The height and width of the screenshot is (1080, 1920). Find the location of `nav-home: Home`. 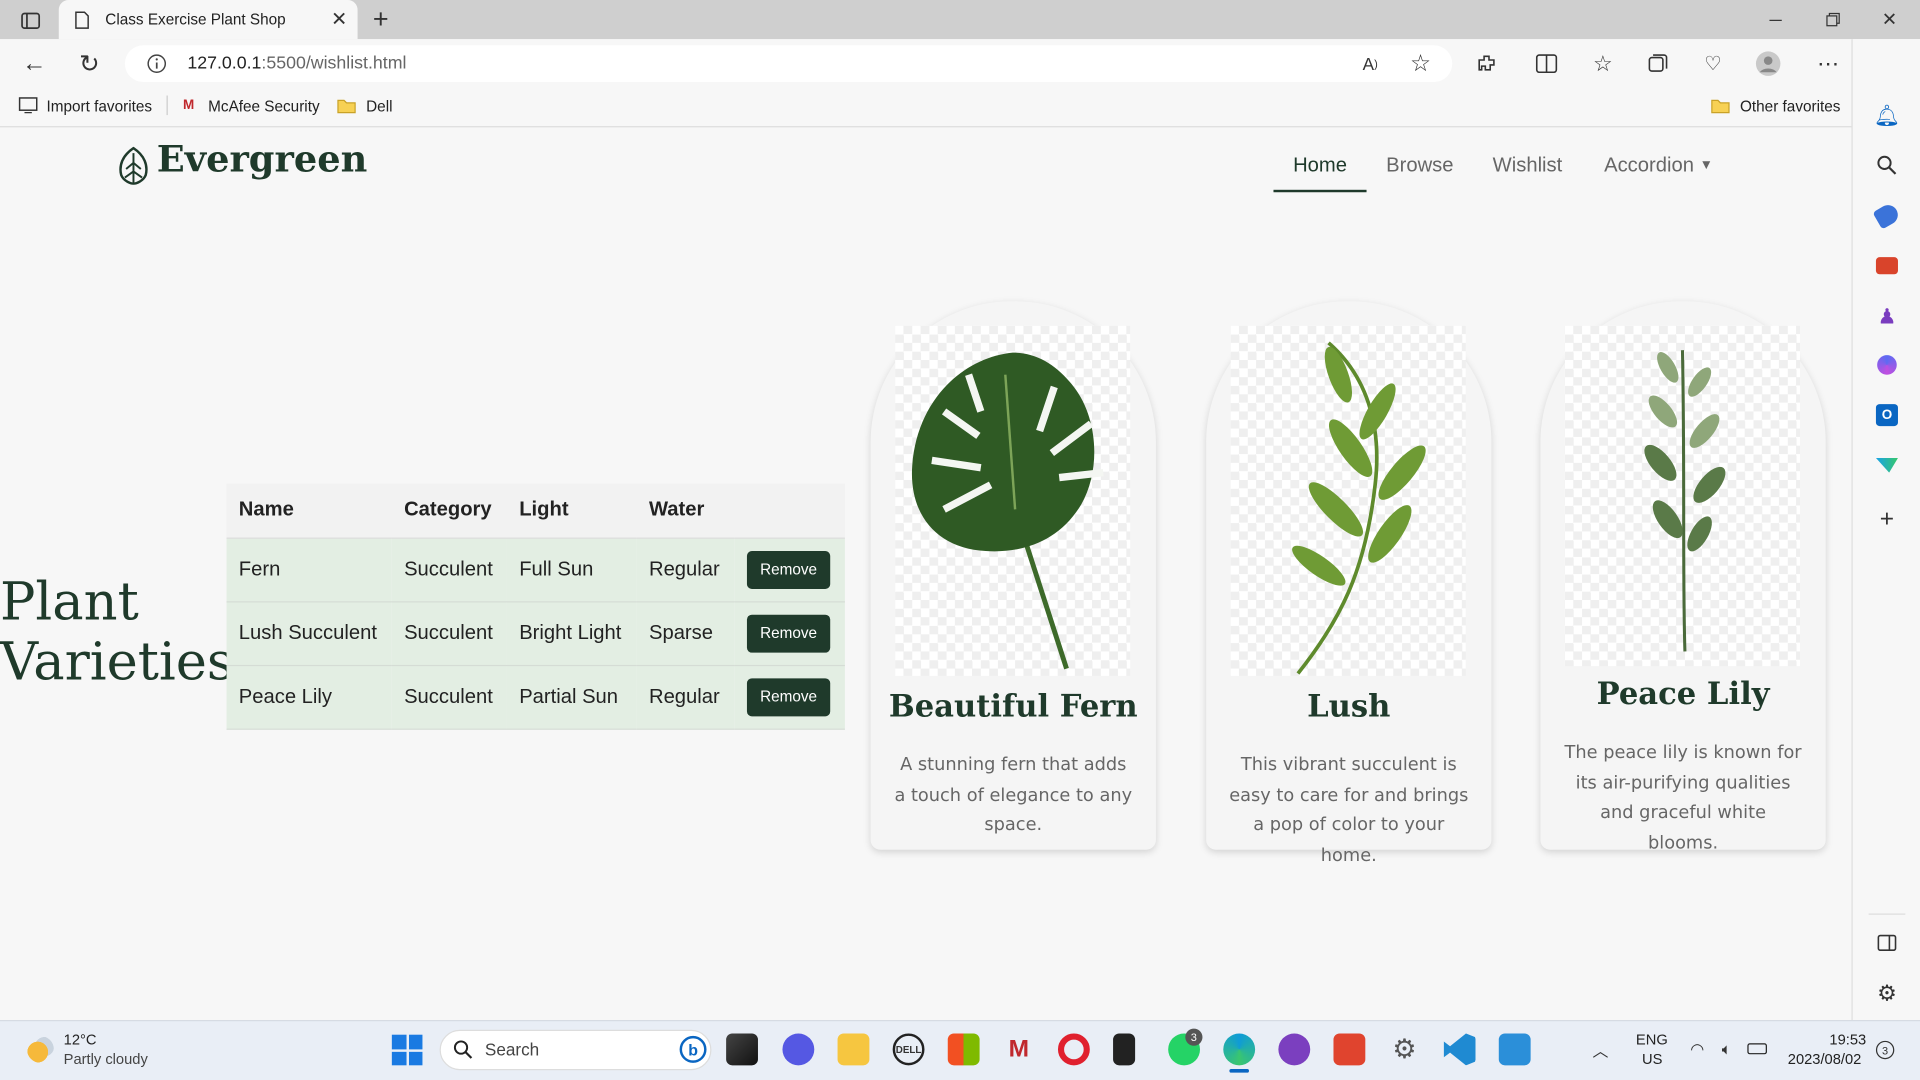

nav-home: Home is located at coordinates (1320, 173).